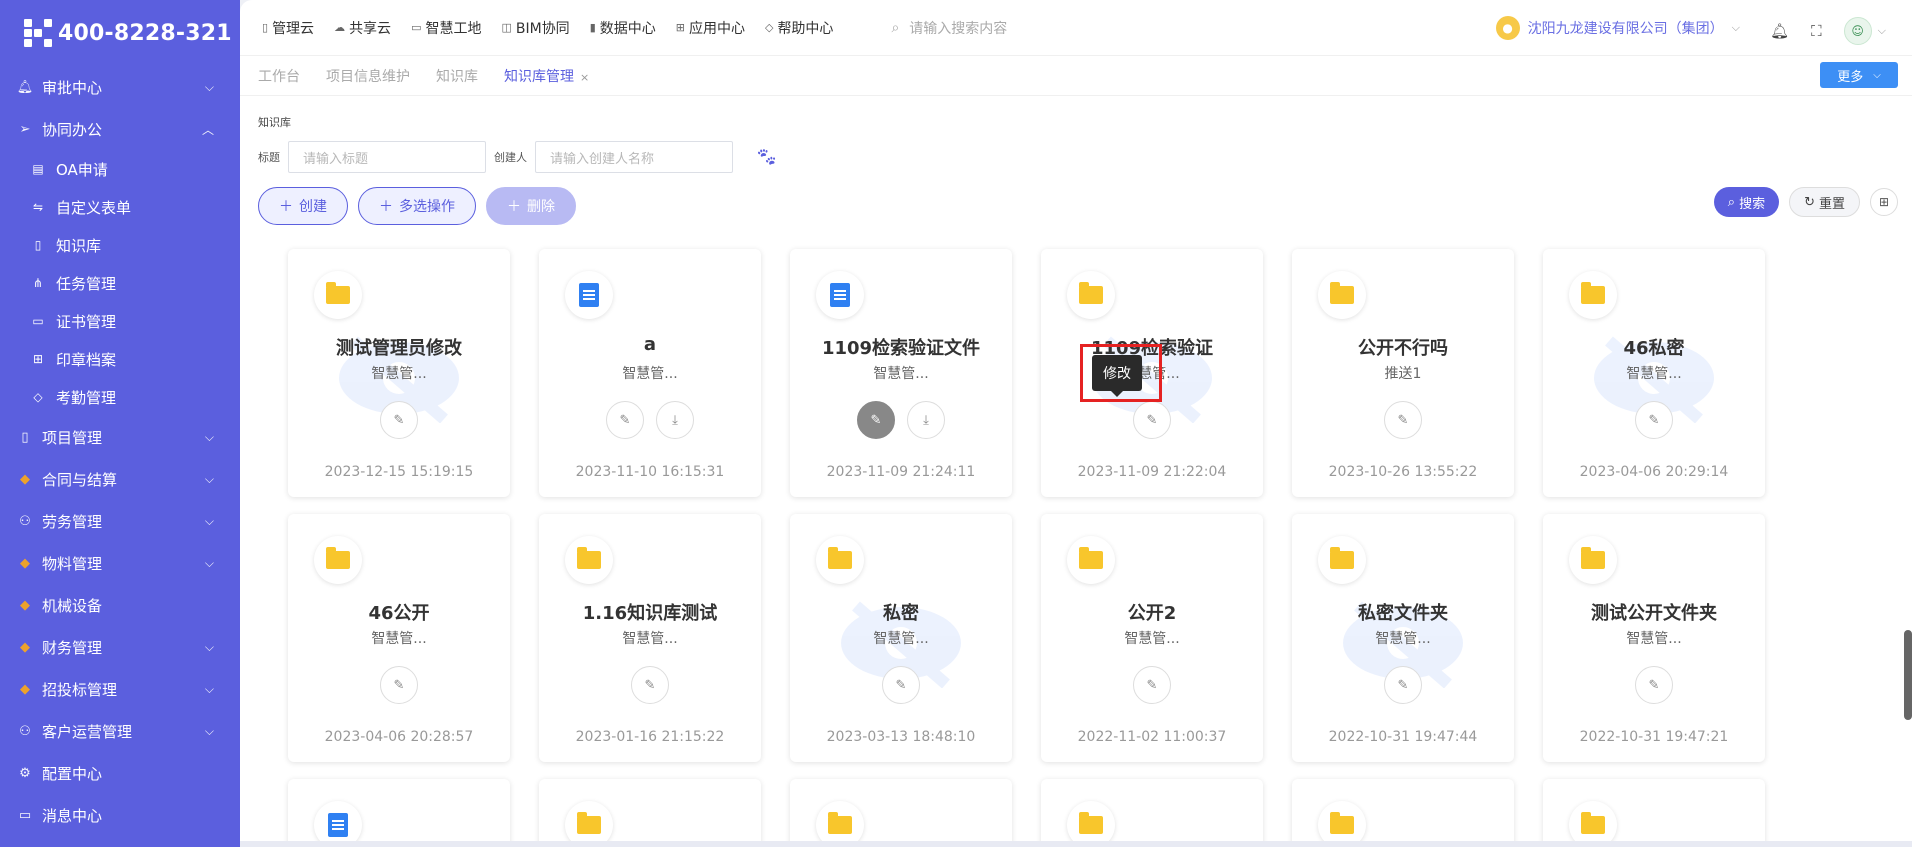 This screenshot has height=847, width=1912. I want to click on sidebar-item-label: 机械设备, so click(72, 605).